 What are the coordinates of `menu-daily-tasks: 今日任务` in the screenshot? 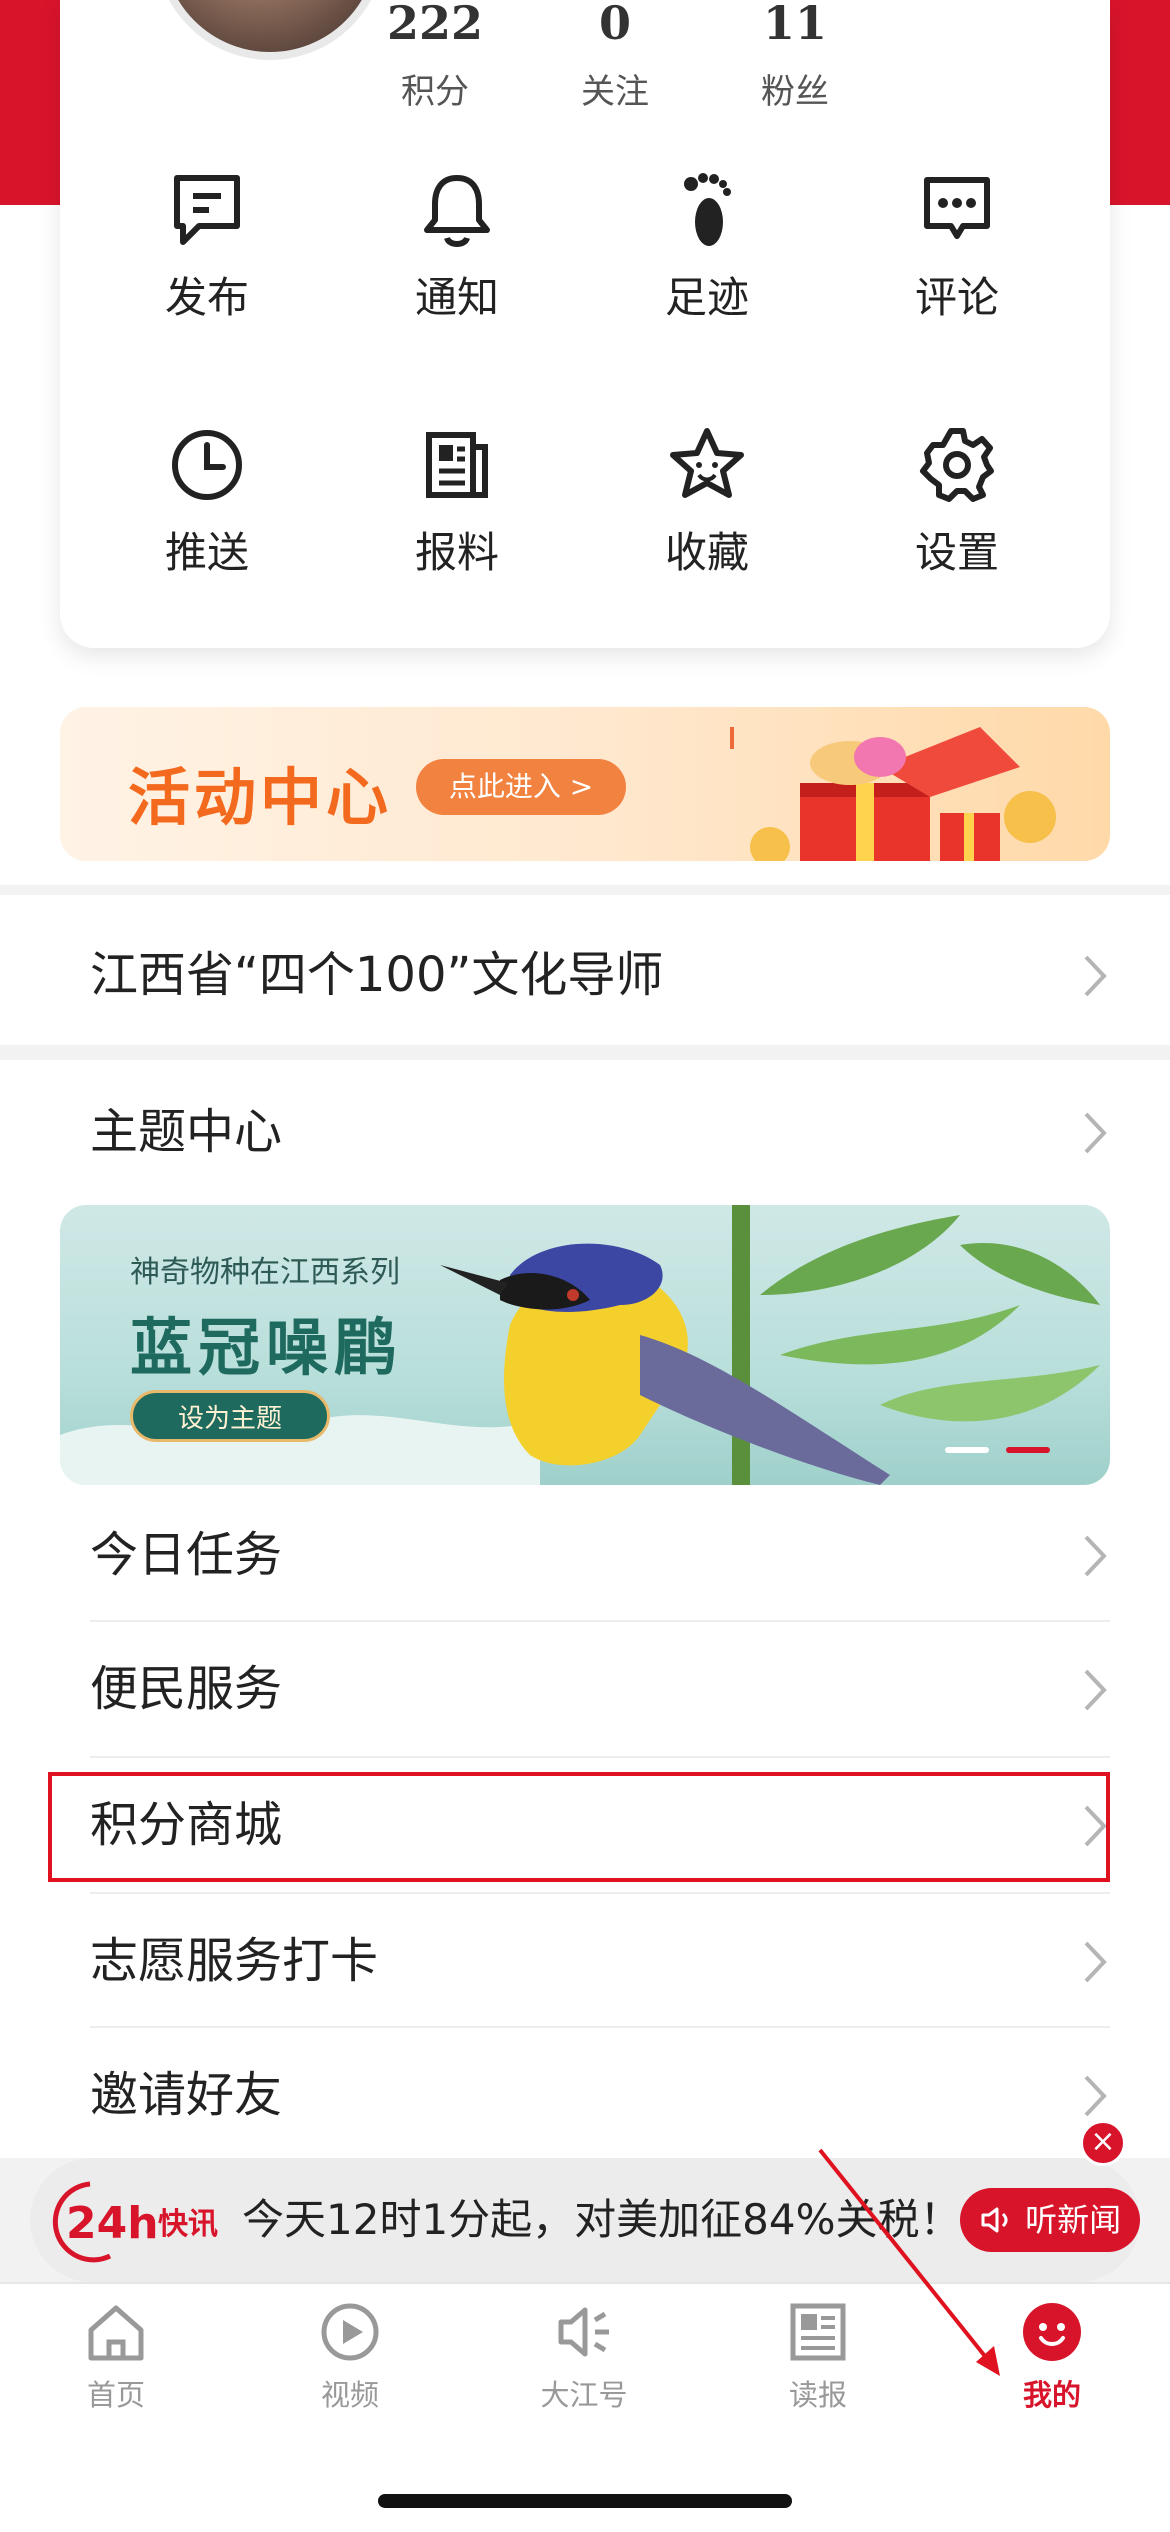 It's located at (600, 1555).